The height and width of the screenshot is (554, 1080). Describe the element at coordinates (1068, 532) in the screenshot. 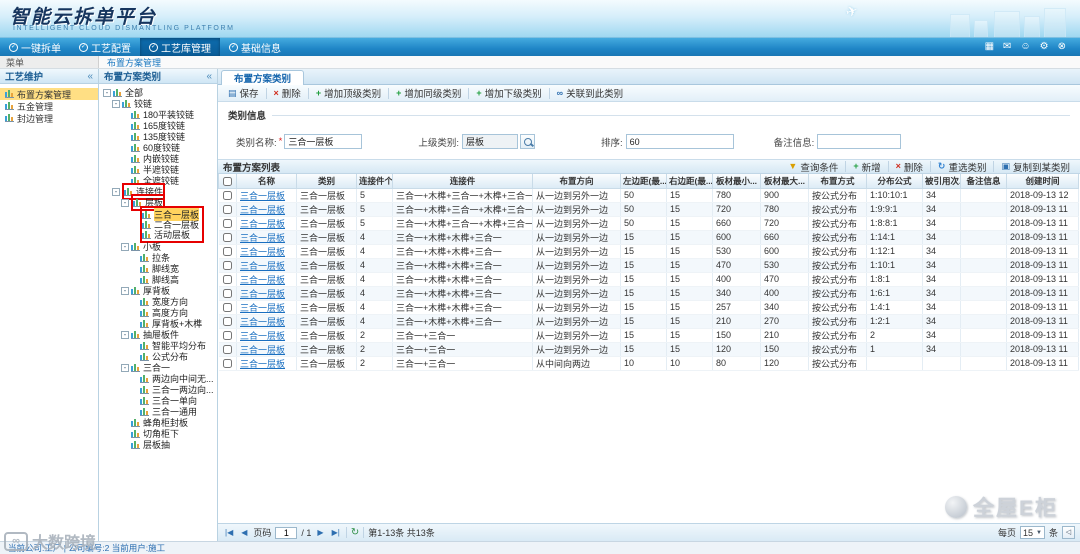

I see `pagination-corner-icon: ◁` at that location.